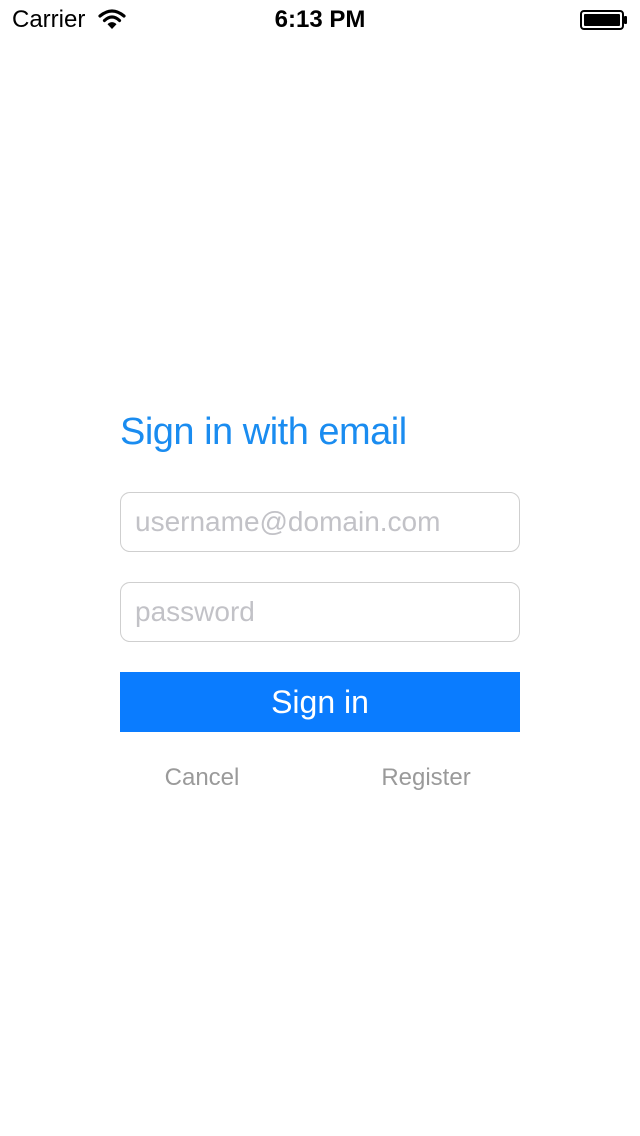 This screenshot has height=1136, width=640. I want to click on status-bar: Carrier 6:13 PM, so click(320, 20).